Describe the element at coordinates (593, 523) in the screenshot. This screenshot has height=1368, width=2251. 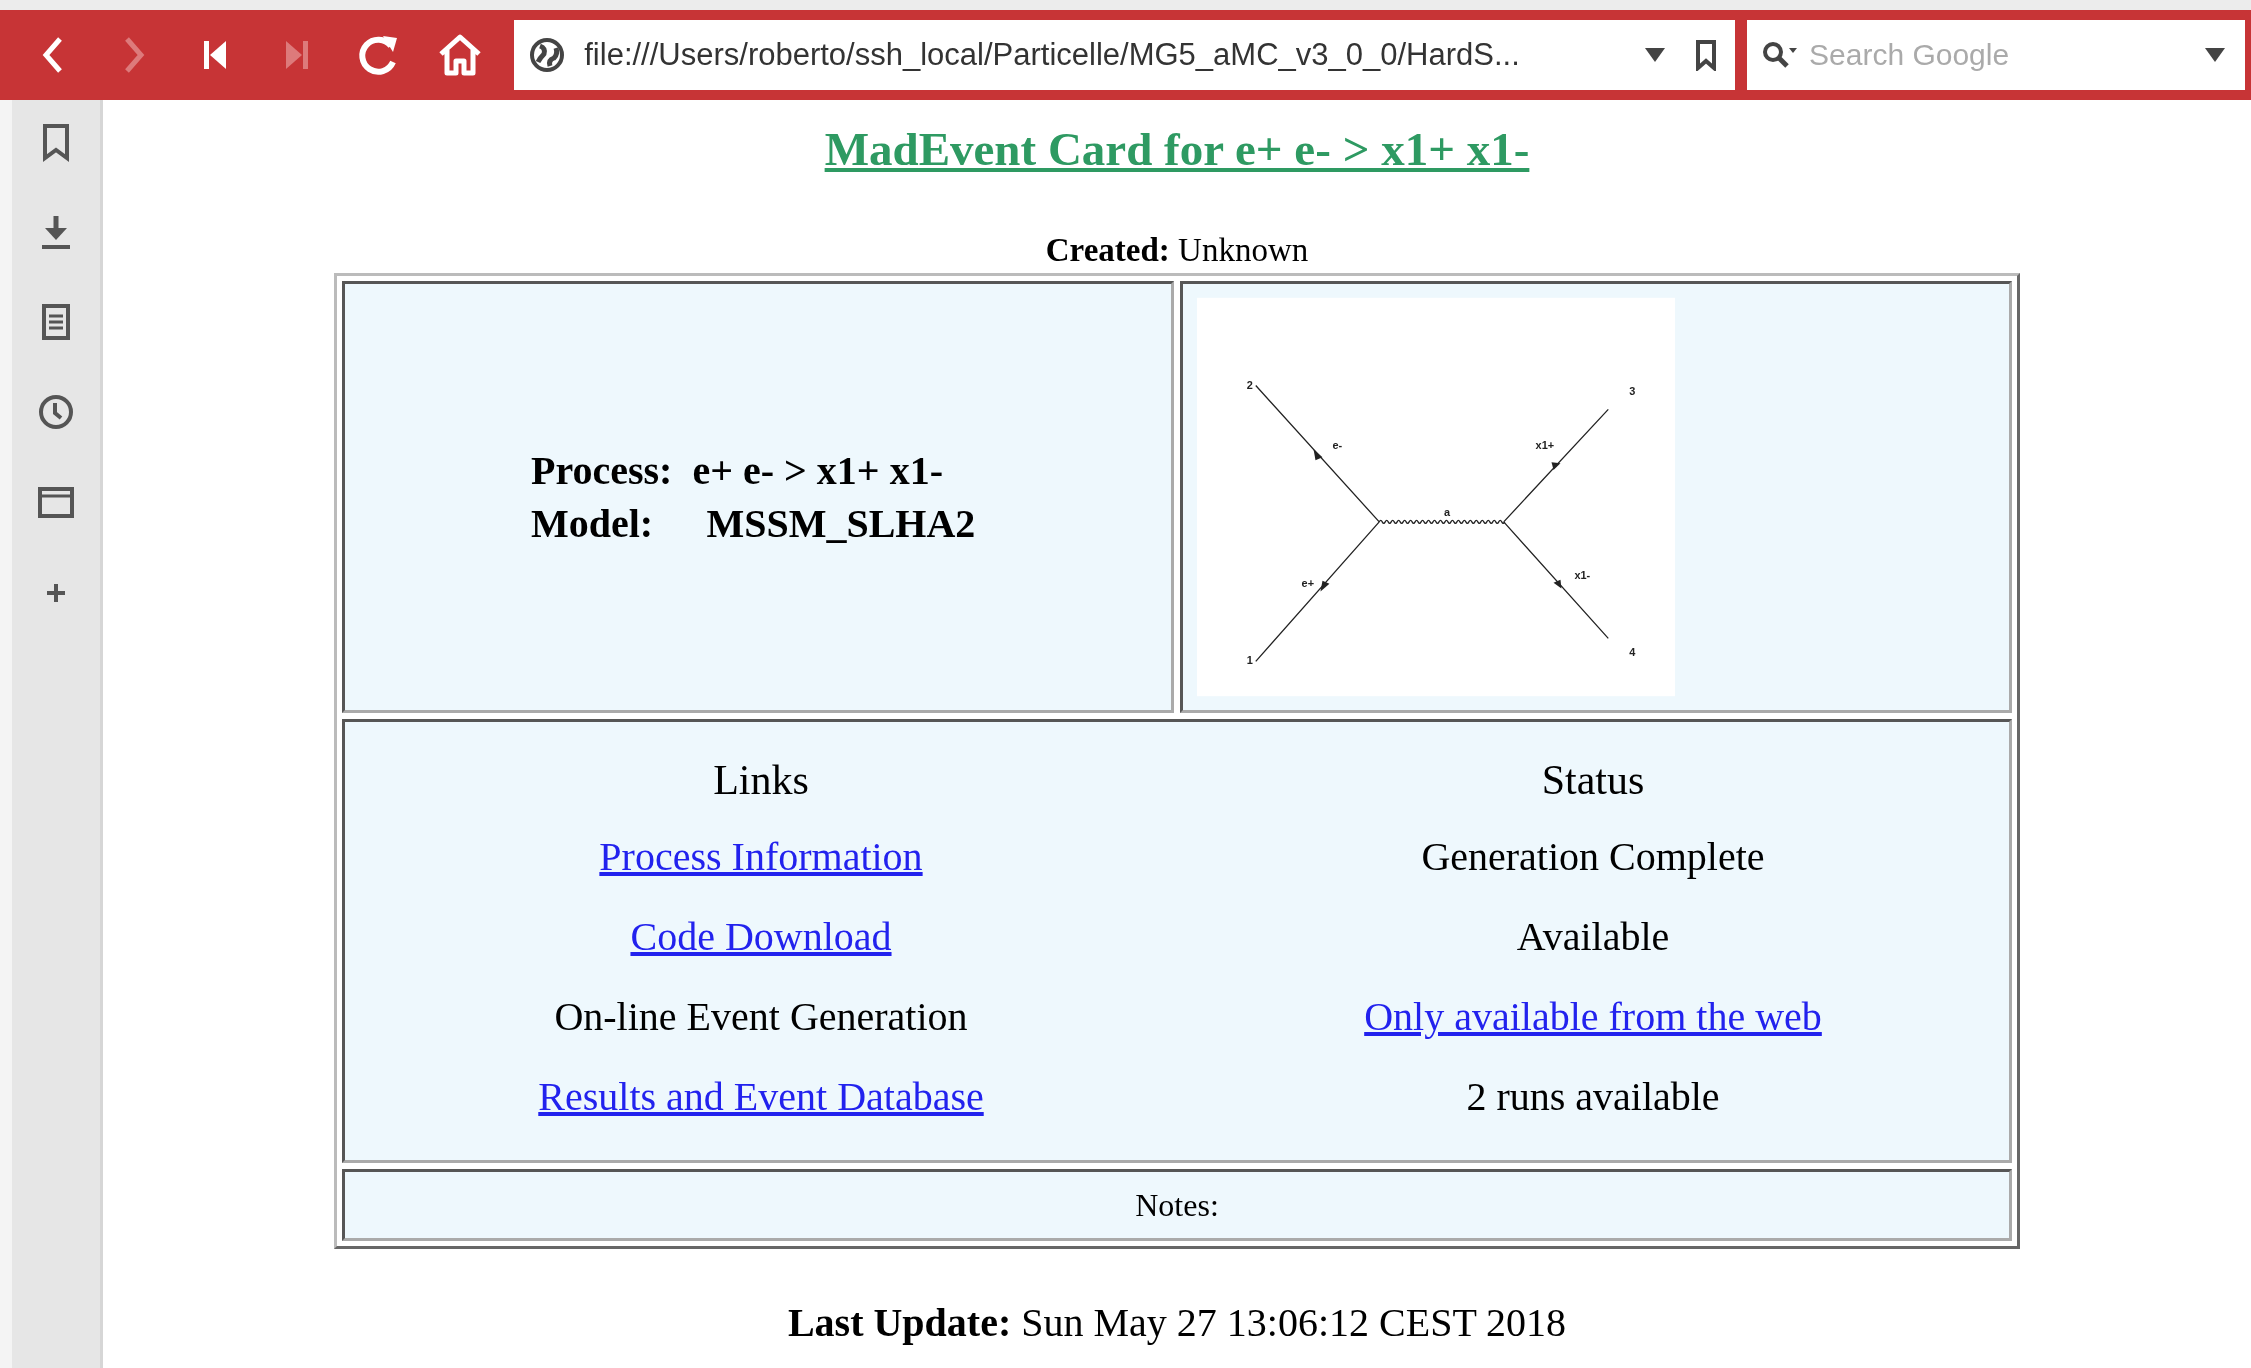
I see `model-label: Model:` at that location.